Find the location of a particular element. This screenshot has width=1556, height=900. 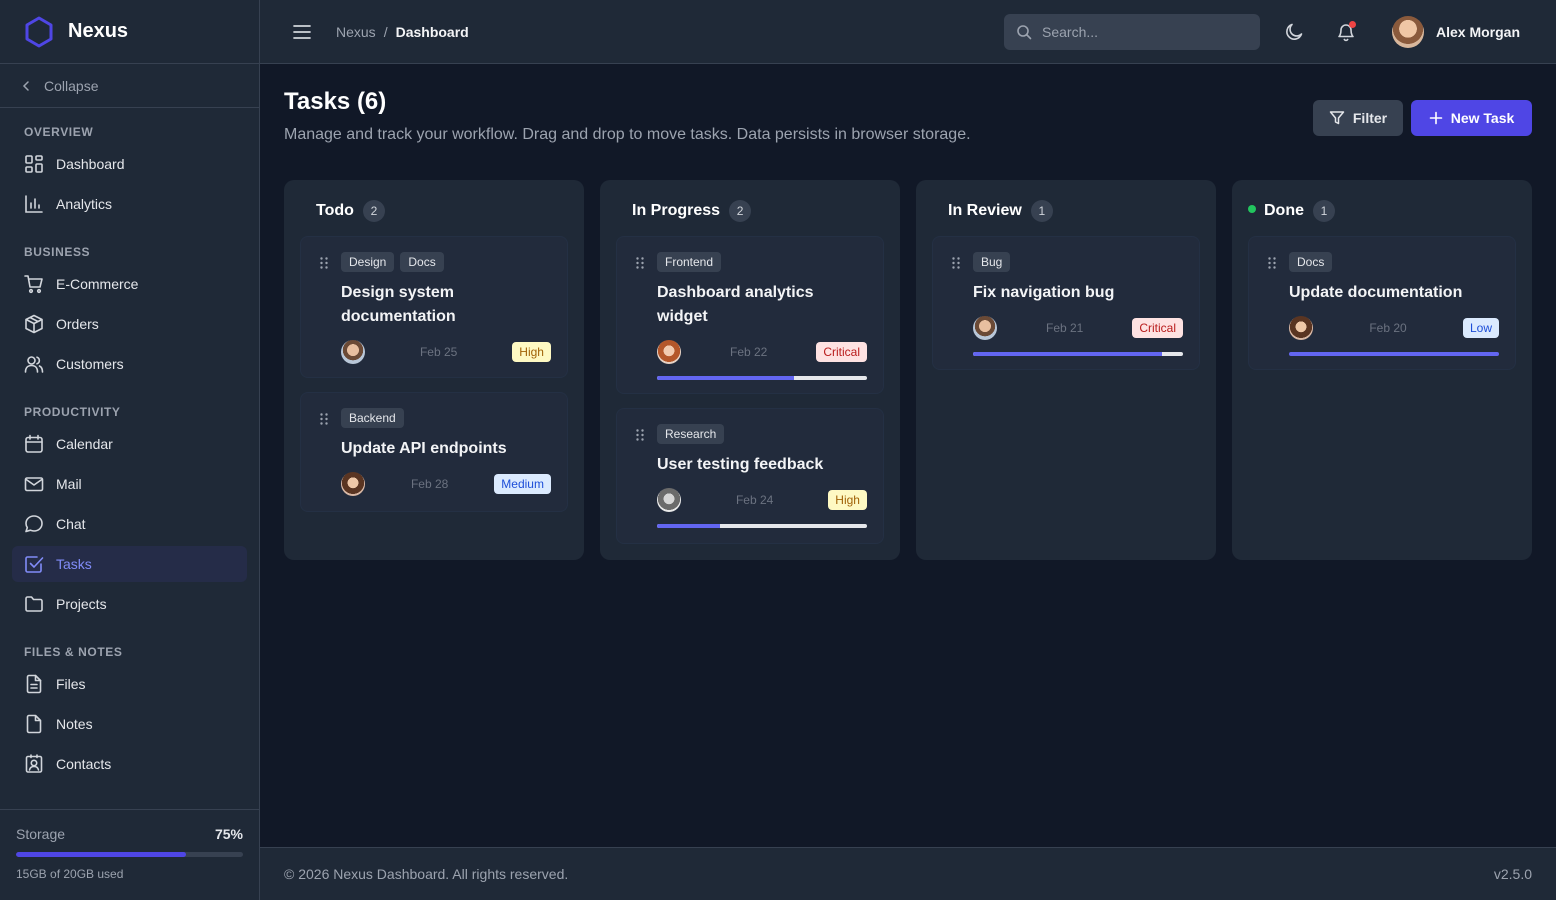

brand: Nexus is located at coordinates (129, 32).